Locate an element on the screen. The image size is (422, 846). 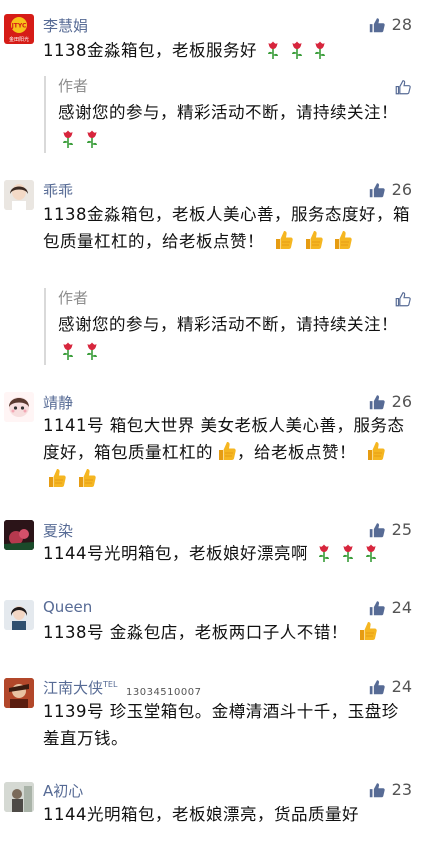
phone-number: 13034510007 is located at coordinates (164, 692).